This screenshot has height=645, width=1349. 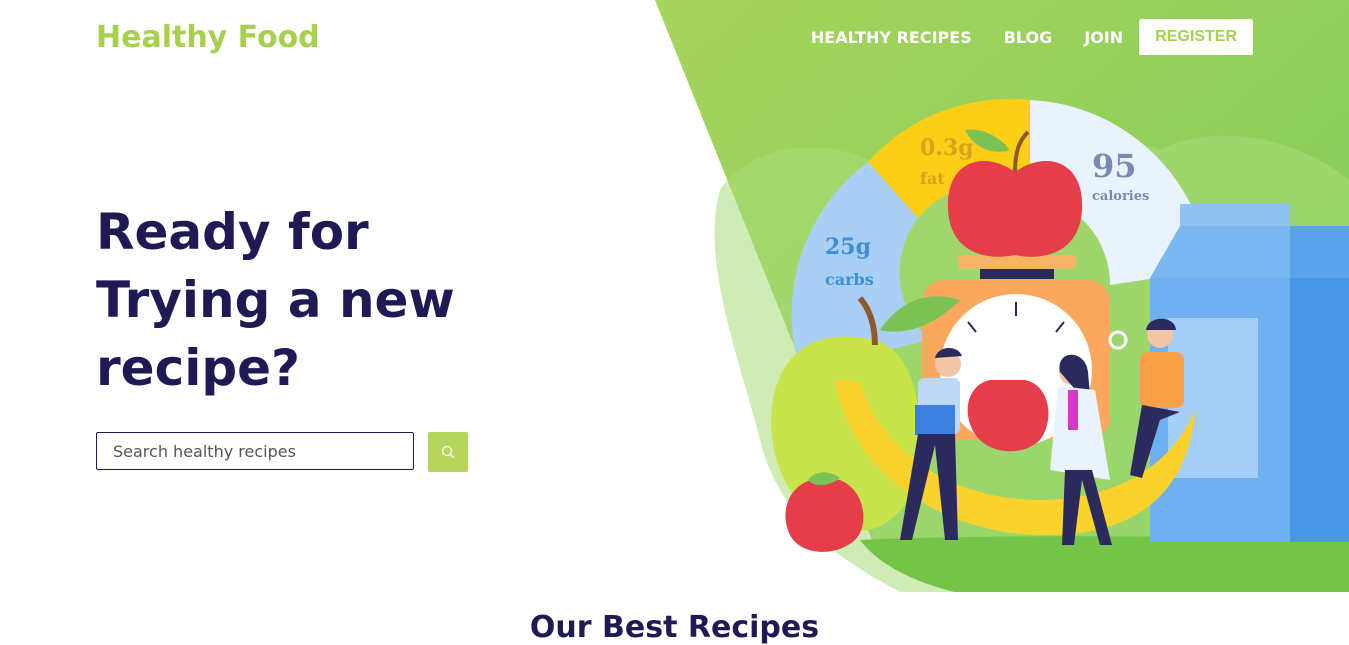 I want to click on search-button, so click(x=448, y=452).